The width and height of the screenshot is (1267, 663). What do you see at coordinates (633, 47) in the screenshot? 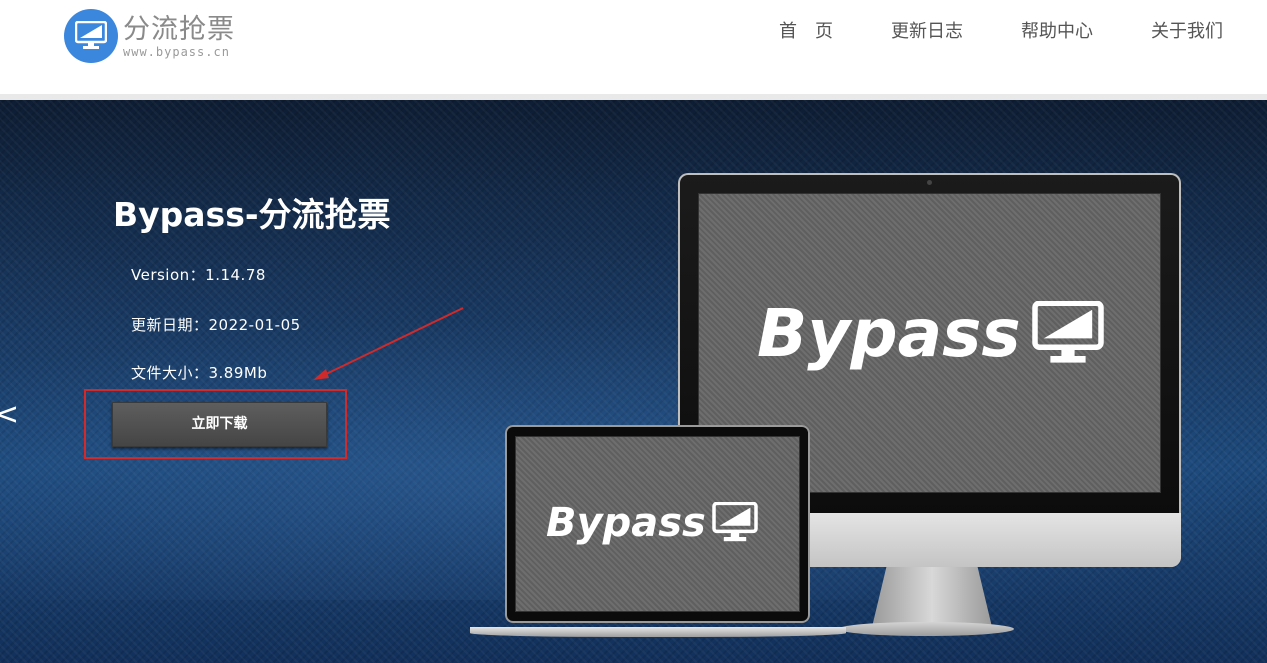
I see `site-header: 分流抢票 www.bypass.cn 首 页 更新日志 帮助中心 关于我们` at bounding box center [633, 47].